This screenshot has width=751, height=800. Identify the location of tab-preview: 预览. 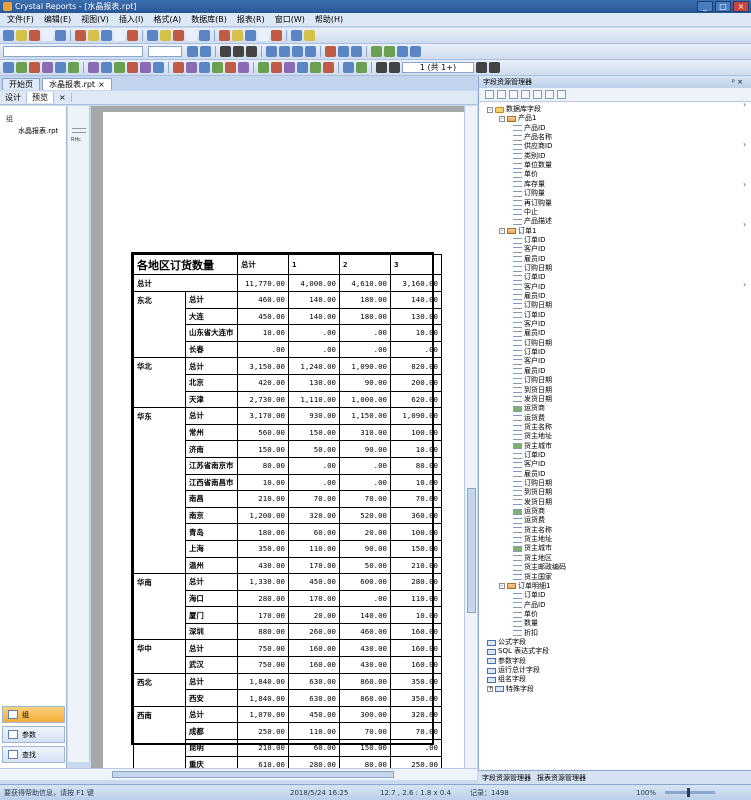
(40, 97).